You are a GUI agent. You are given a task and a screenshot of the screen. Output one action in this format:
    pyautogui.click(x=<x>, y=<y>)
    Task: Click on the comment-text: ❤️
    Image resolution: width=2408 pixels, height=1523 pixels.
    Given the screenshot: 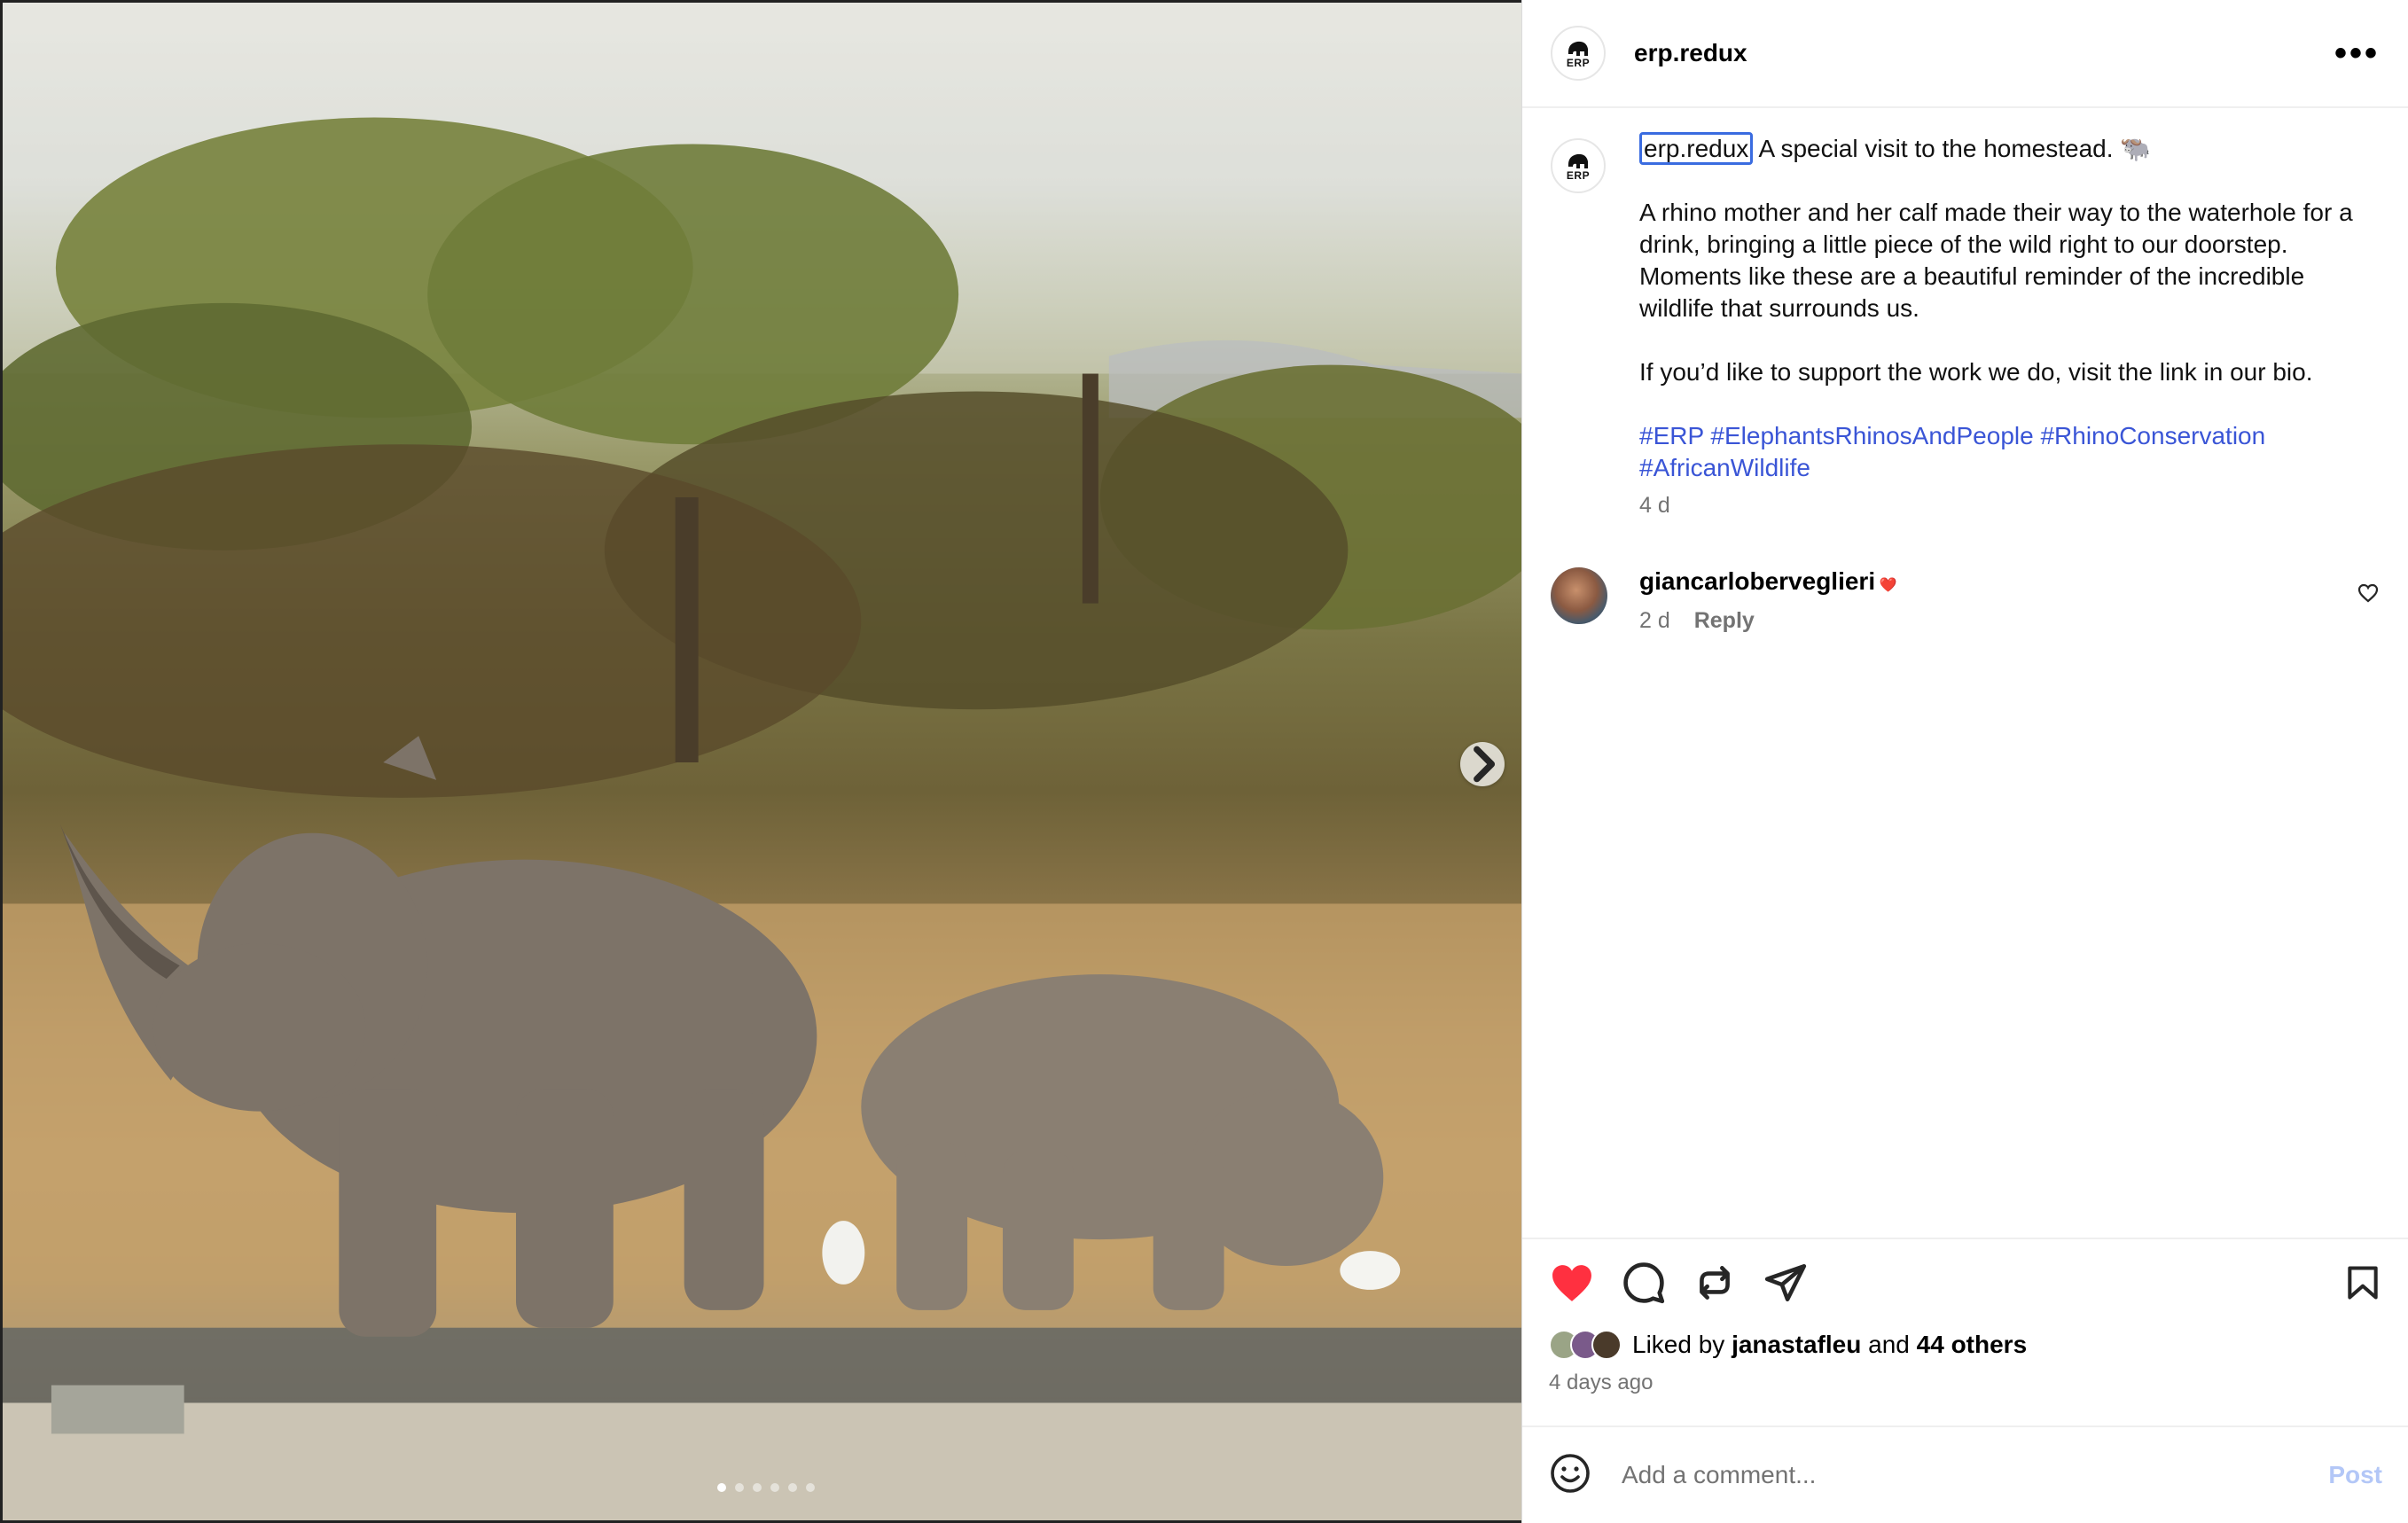 What is the action you would take?
    pyautogui.click(x=1888, y=586)
    